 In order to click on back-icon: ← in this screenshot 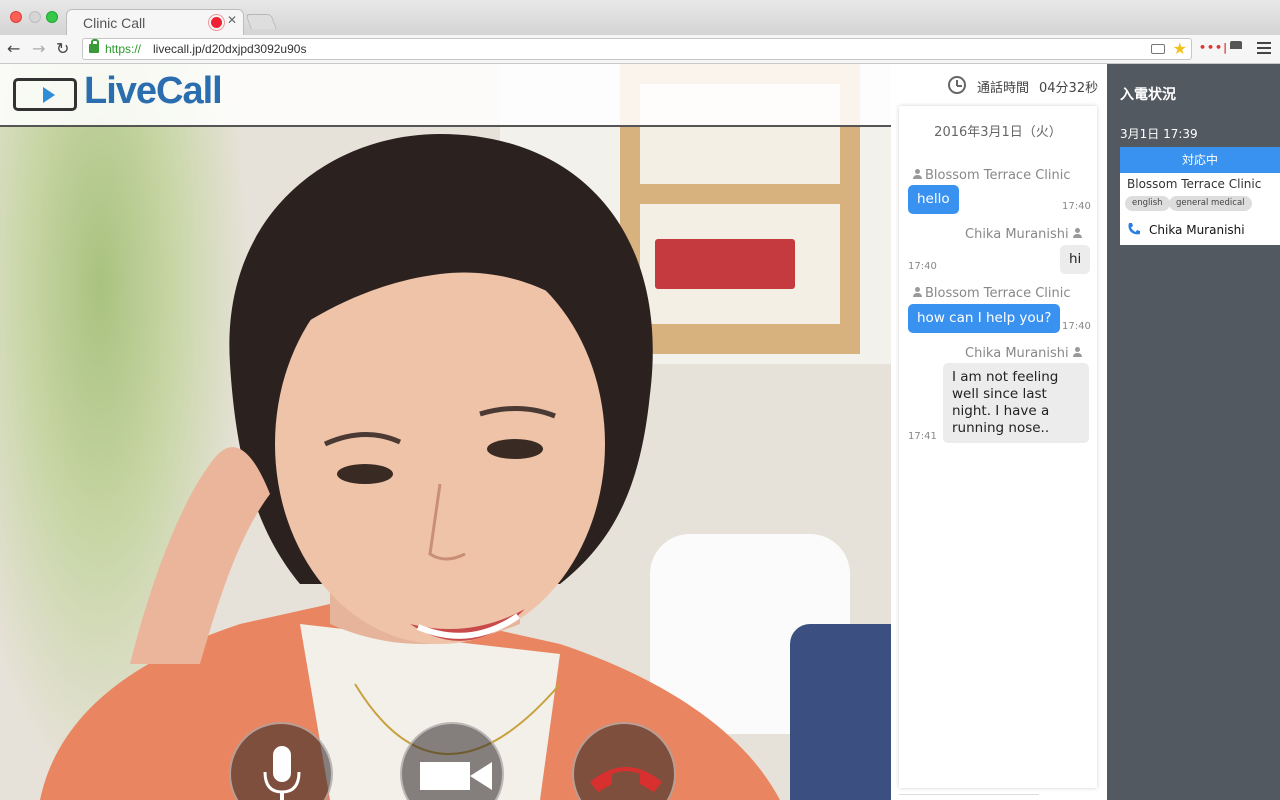, I will do `click(13, 48)`.